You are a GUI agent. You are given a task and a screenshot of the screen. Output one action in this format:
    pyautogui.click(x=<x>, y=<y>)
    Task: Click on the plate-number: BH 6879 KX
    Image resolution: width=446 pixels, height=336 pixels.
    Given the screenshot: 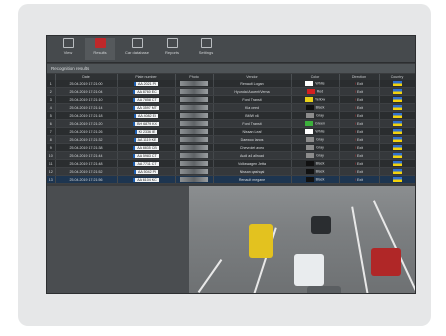 What is the action you would take?
    pyautogui.click(x=146, y=123)
    